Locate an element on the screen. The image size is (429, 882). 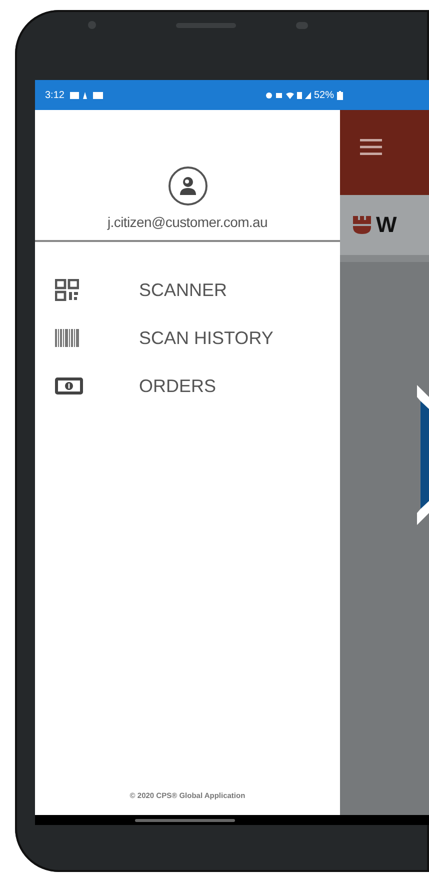
sensor-icon is located at coordinates (302, 25).